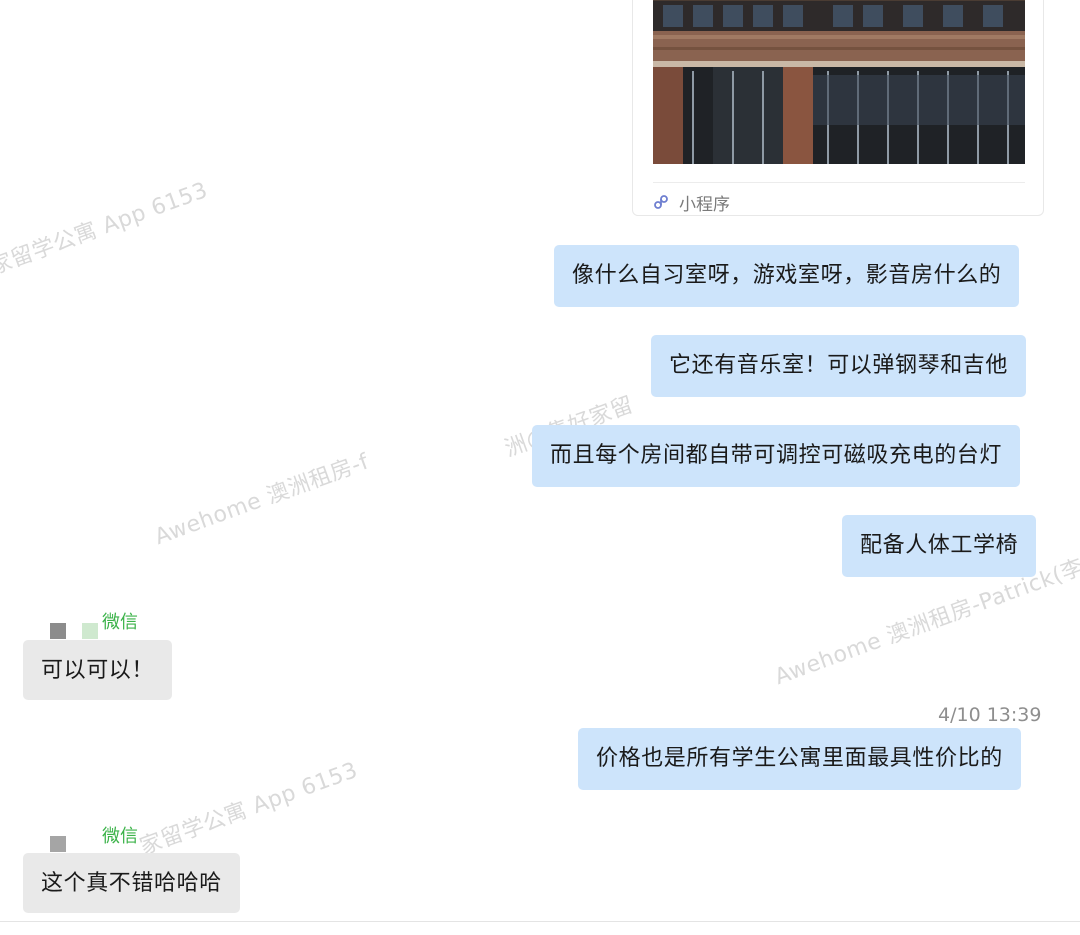 The width and height of the screenshot is (1080, 935). I want to click on mini-program-label: 小程序, so click(704, 204).